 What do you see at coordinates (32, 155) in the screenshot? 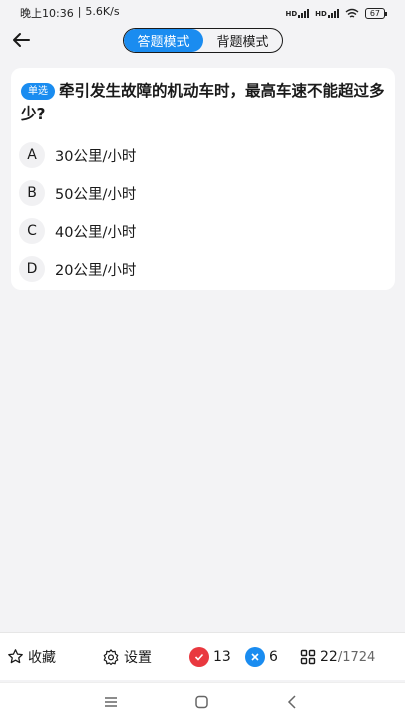
I see `option-letter: A` at bounding box center [32, 155].